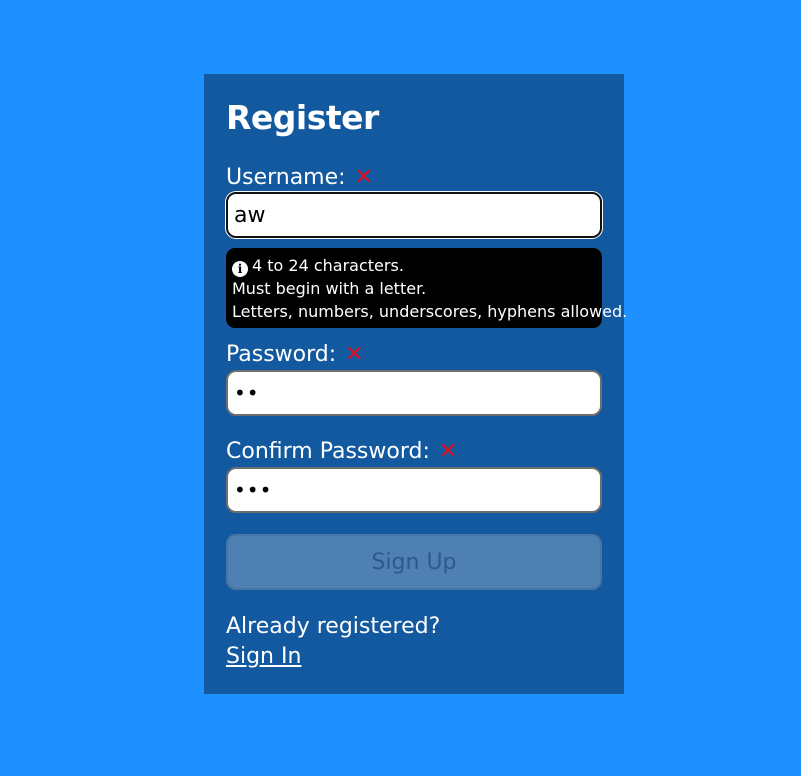 The height and width of the screenshot is (776, 801). What do you see at coordinates (253, 490) in the screenshot?
I see `confirm-password-masked-value: •••` at bounding box center [253, 490].